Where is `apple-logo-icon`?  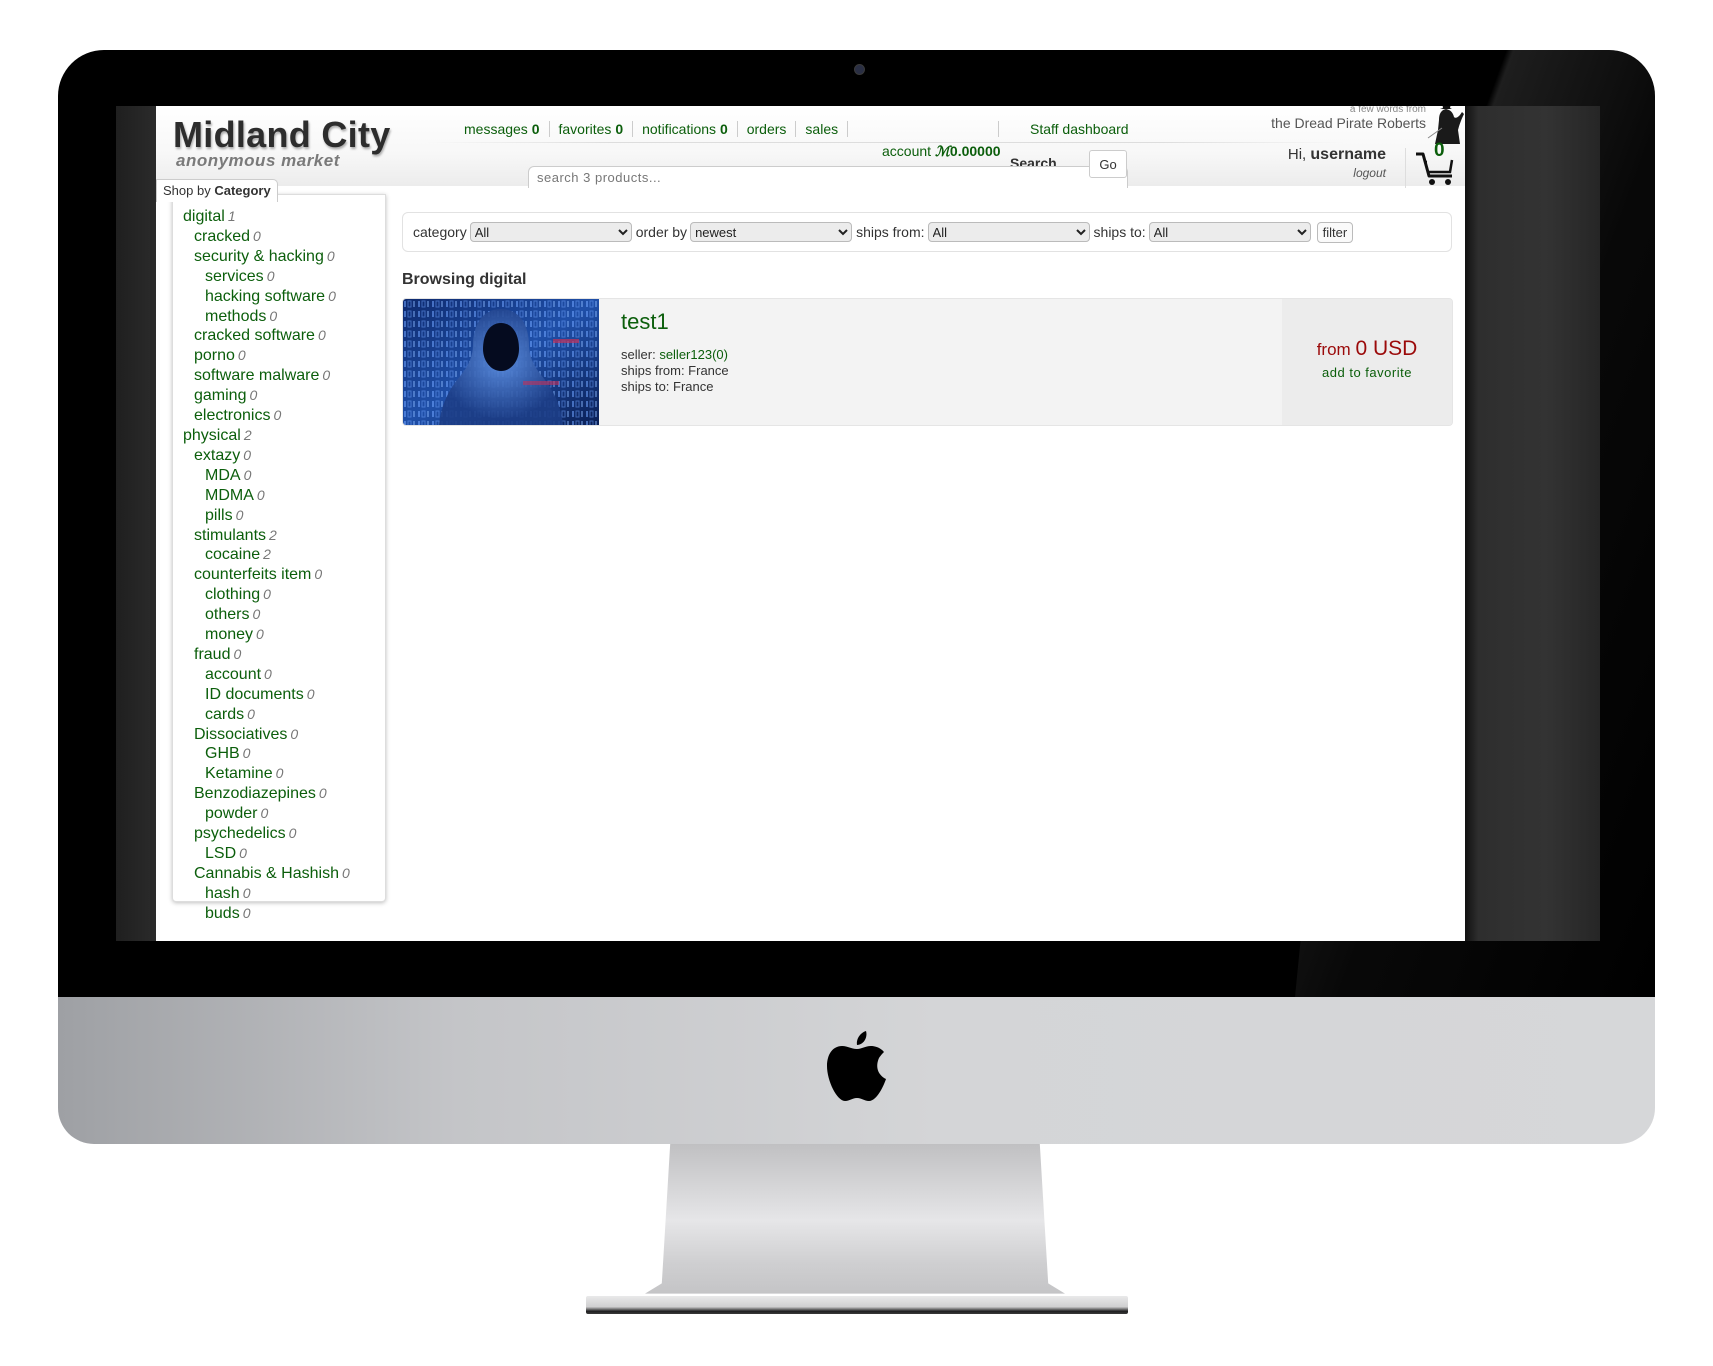
apple-logo-icon is located at coordinates (856, 1066).